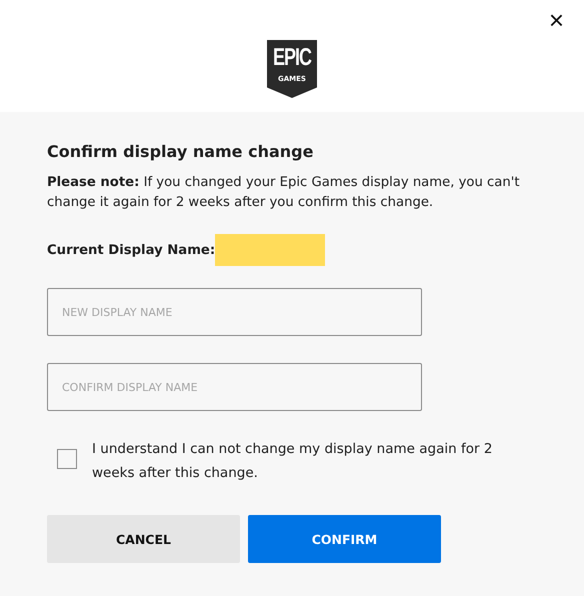 This screenshot has height=596, width=584. Describe the element at coordinates (344, 539) in the screenshot. I see `confirm-button: CONFIRM` at that location.